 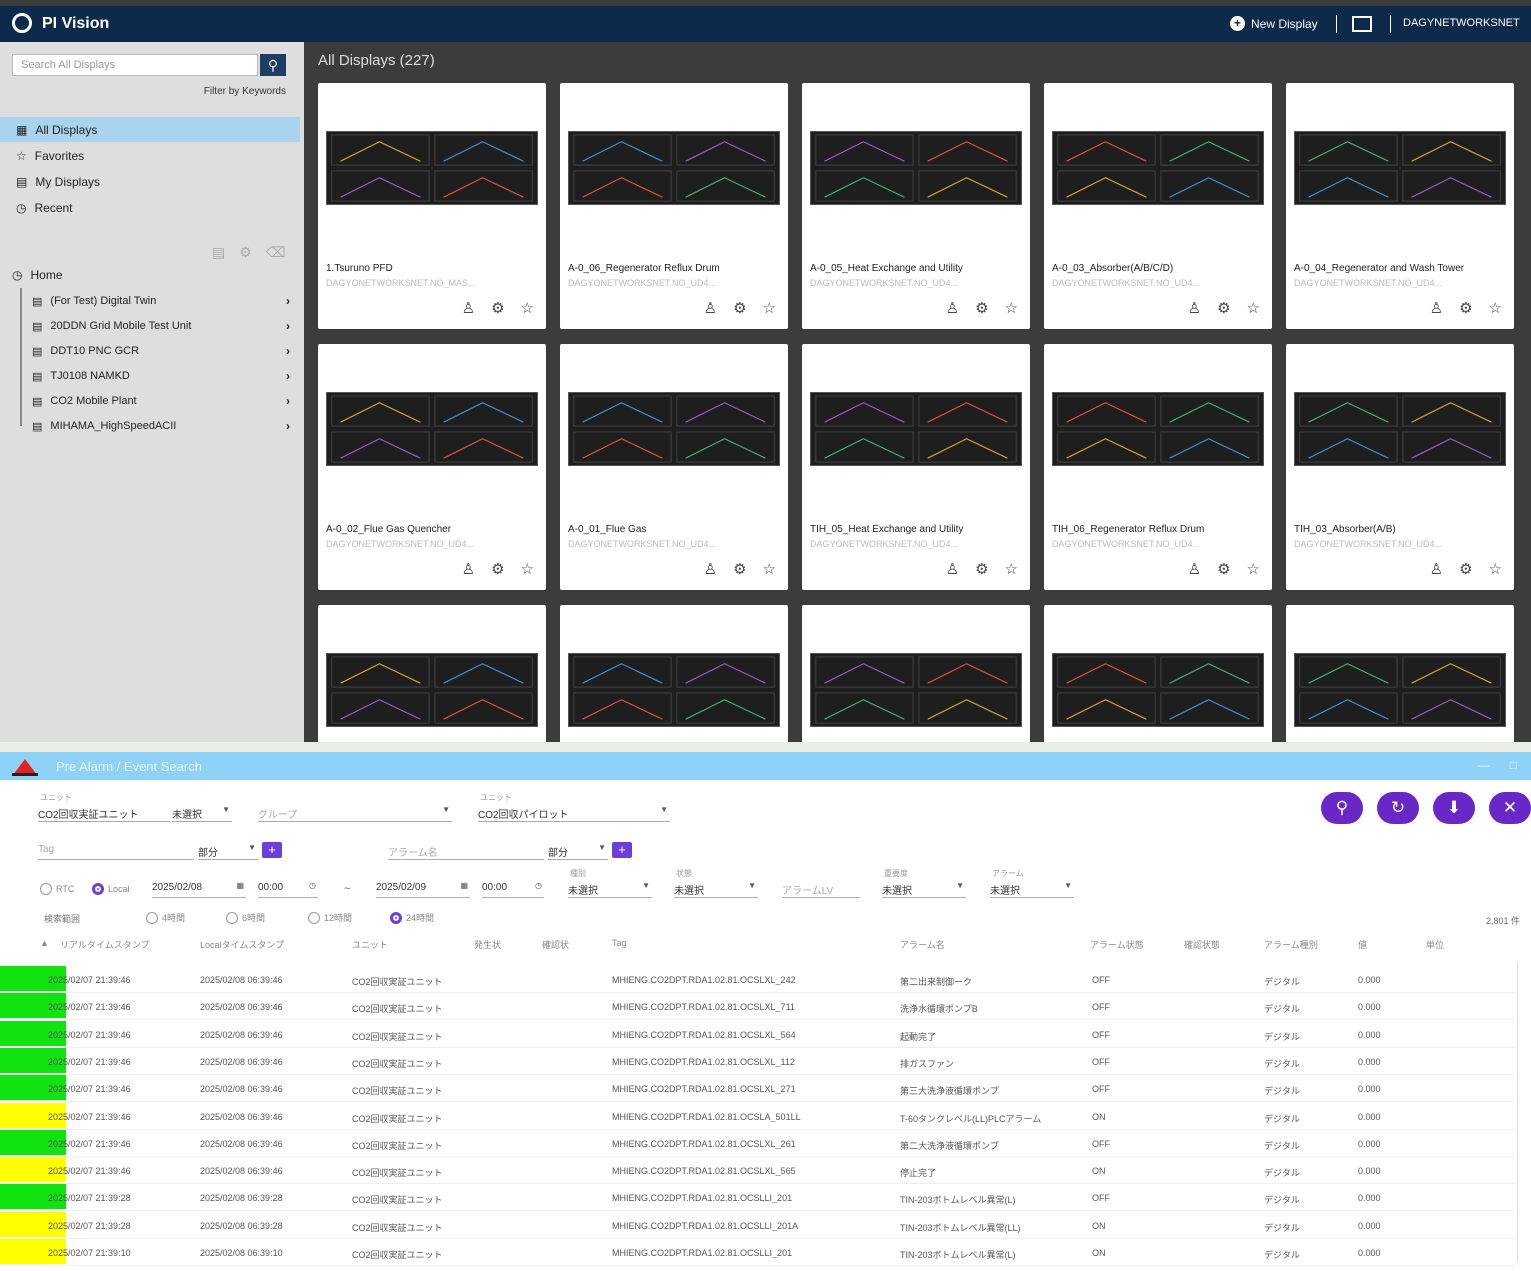 I want to click on type-select: 未選択 ▼, so click(x=610, y=888).